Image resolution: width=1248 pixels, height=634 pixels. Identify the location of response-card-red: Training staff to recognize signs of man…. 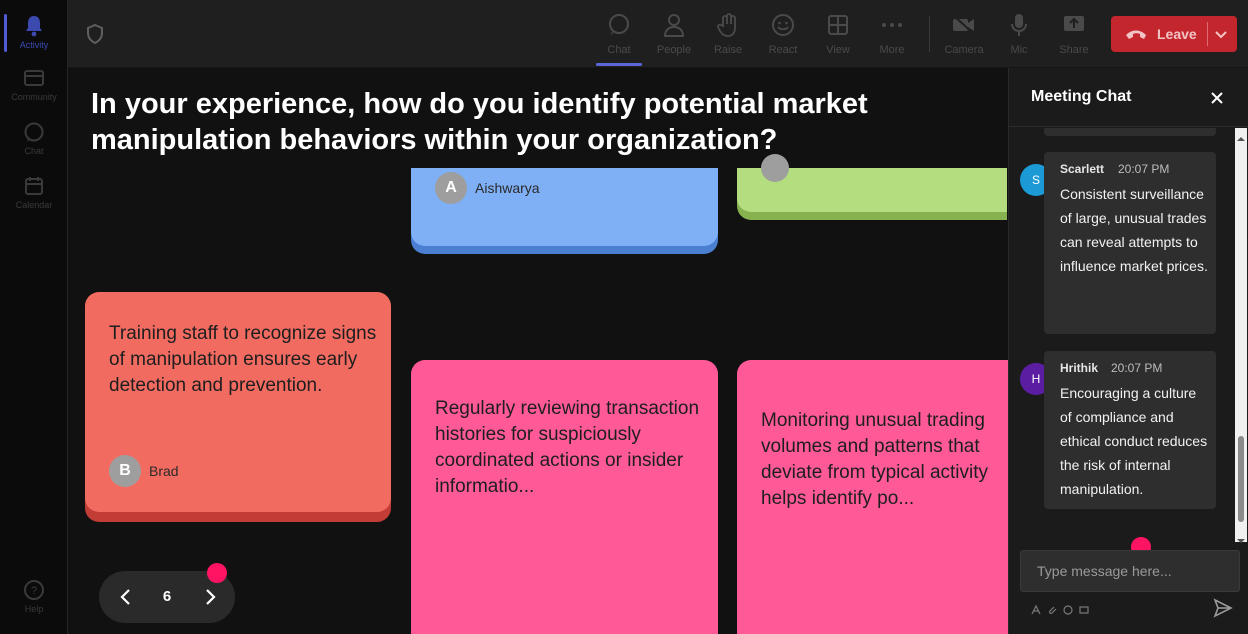
(238, 402).